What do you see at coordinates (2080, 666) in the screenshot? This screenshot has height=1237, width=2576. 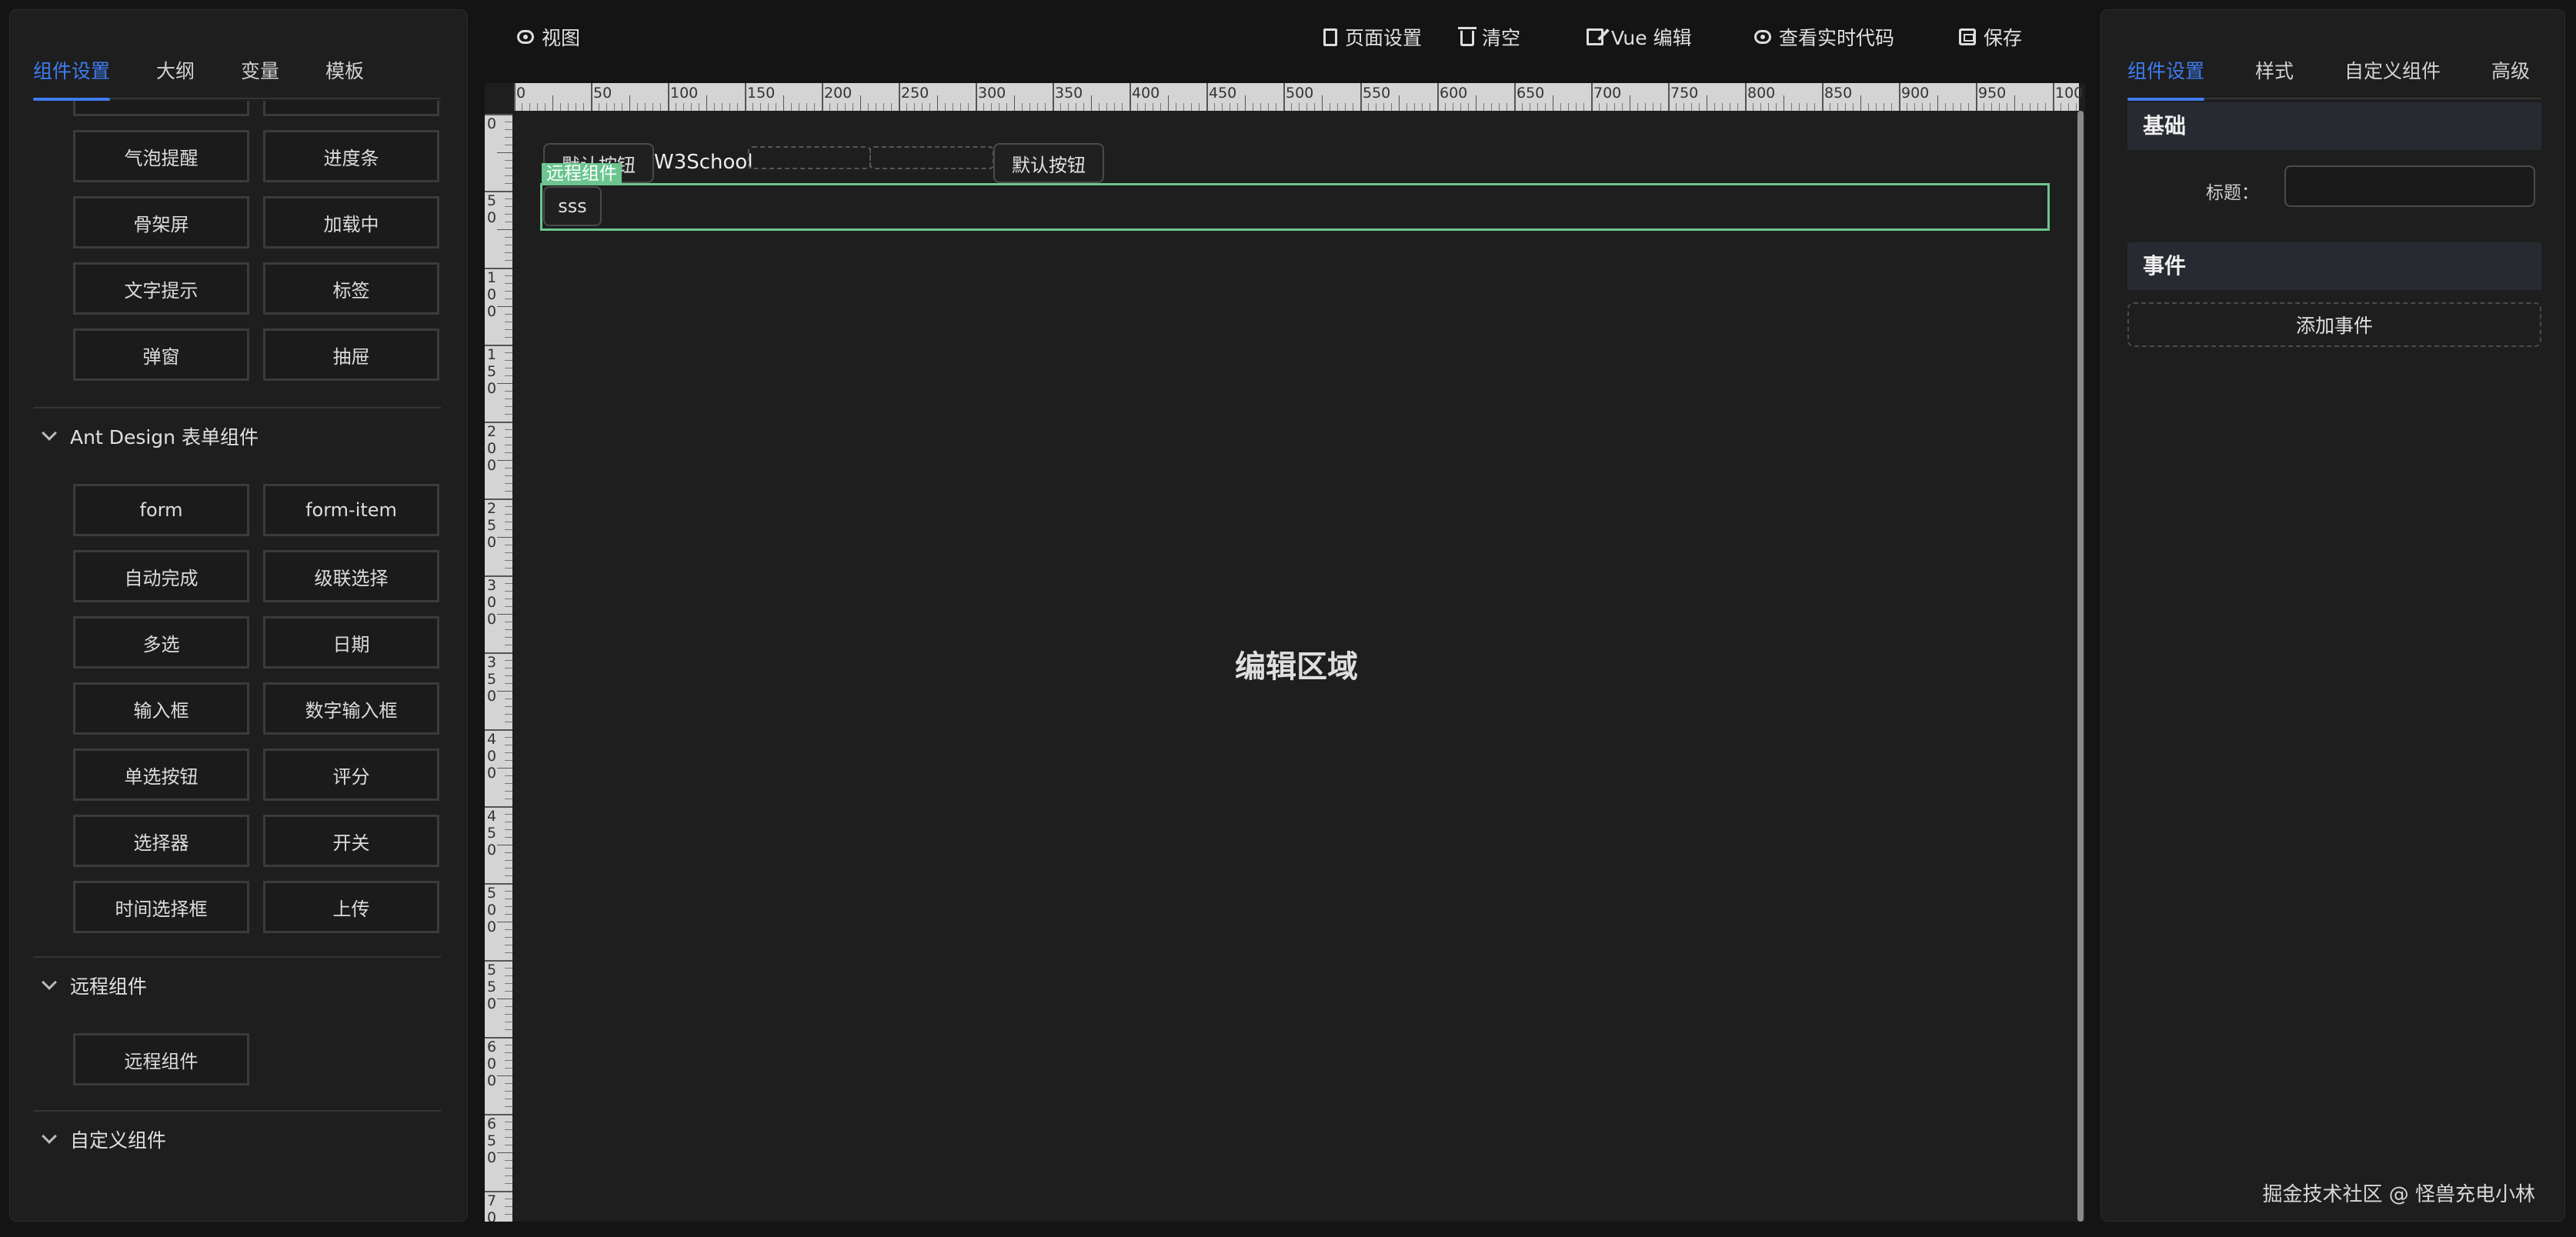 I see `canvas-scrollbar` at bounding box center [2080, 666].